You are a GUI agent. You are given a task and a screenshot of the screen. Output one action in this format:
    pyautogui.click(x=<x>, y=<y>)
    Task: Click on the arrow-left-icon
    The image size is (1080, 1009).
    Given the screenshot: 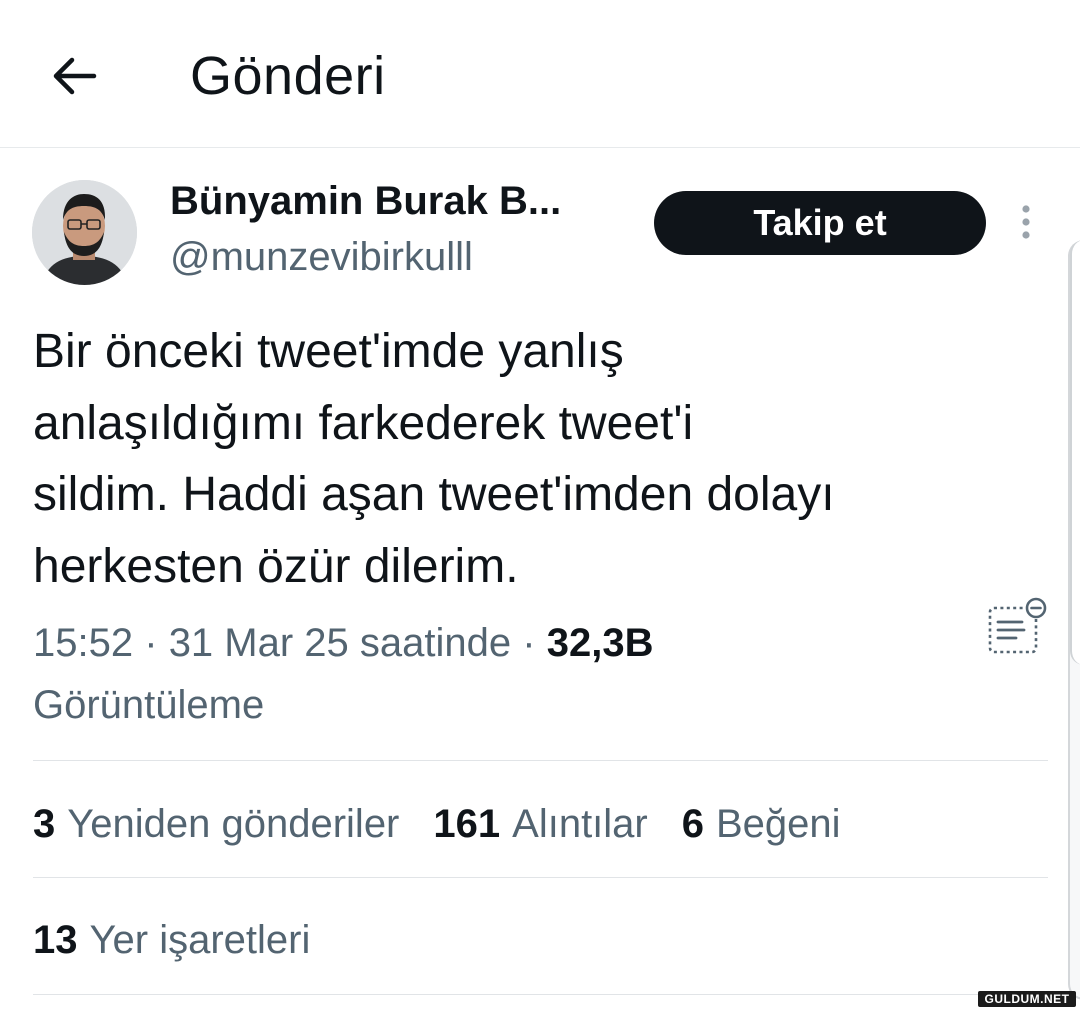 What is the action you would take?
    pyautogui.click(x=75, y=76)
    